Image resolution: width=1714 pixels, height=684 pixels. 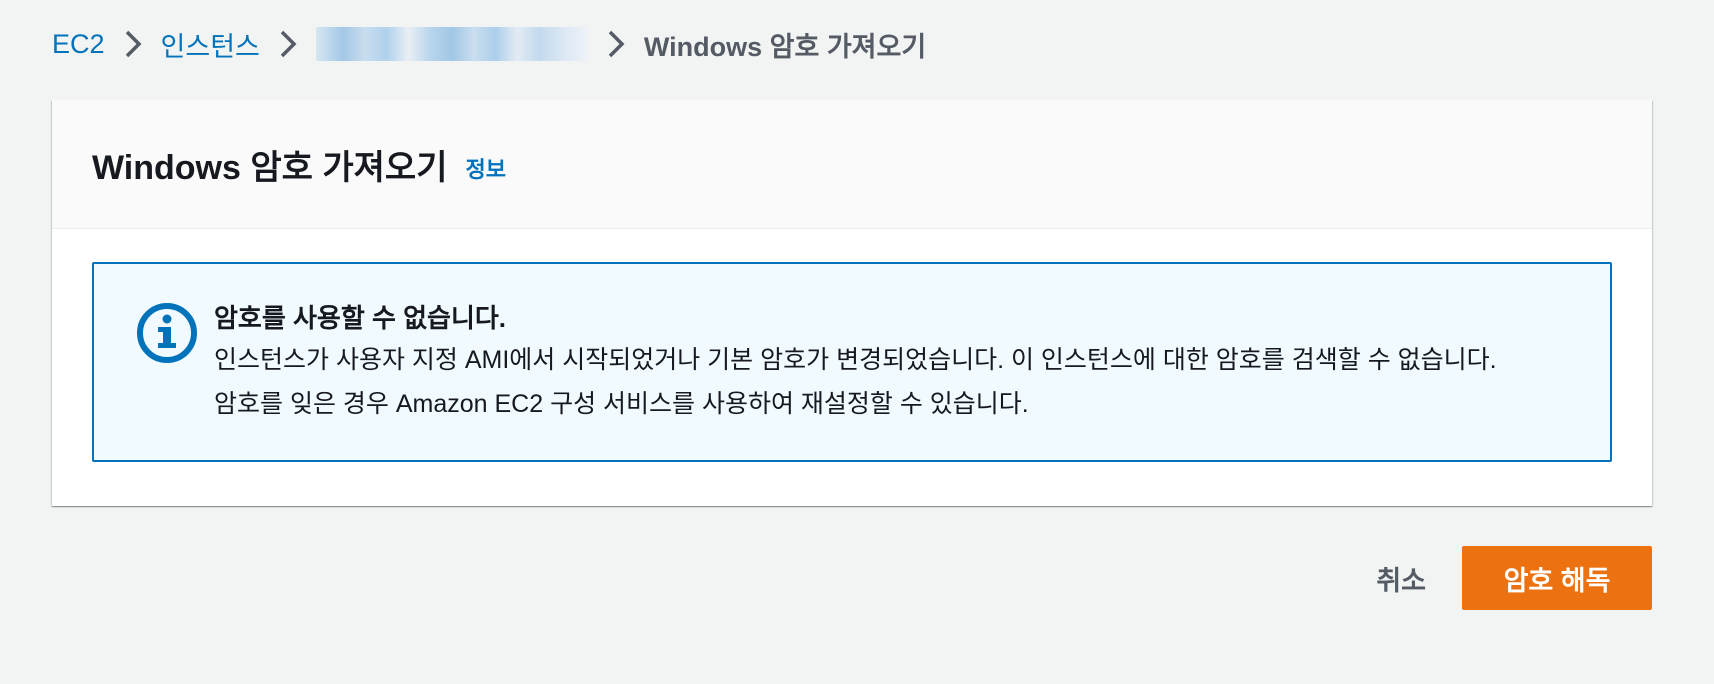 What do you see at coordinates (1401, 578) in the screenshot?
I see `cancel-button: 취소` at bounding box center [1401, 578].